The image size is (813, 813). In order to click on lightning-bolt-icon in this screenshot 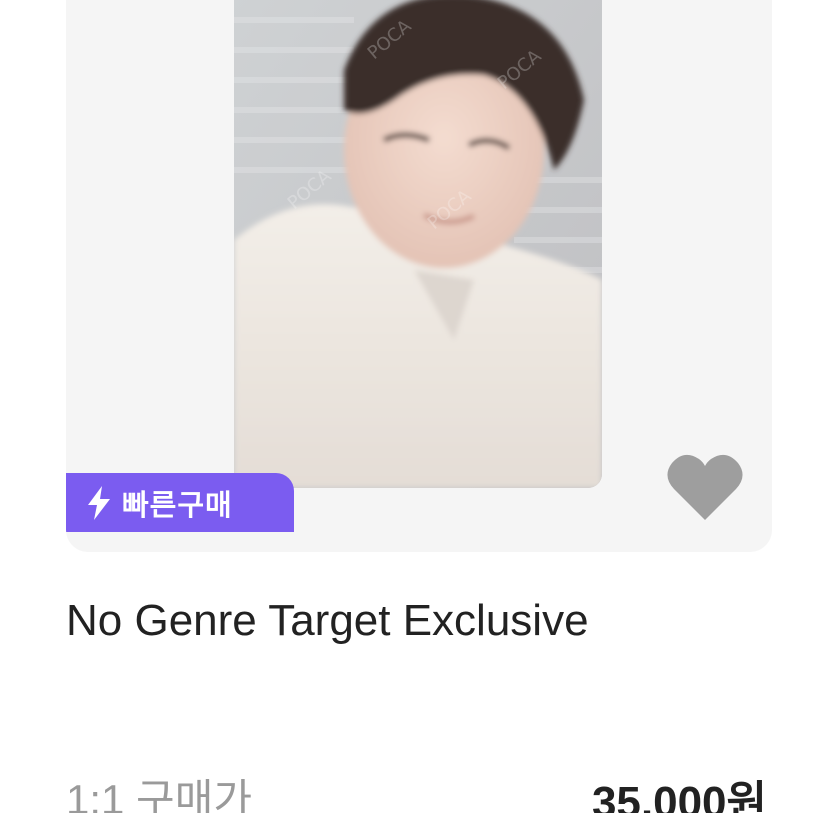, I will do `click(99, 502)`.